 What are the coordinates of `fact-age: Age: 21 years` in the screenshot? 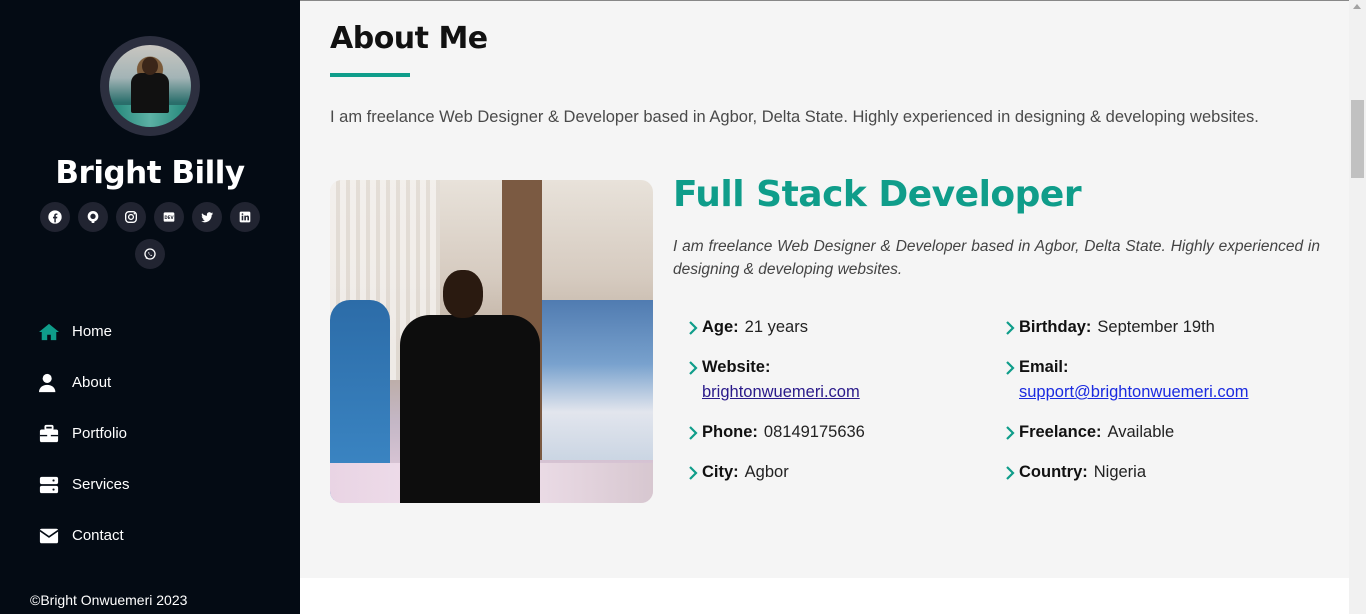 It's located at (846, 327).